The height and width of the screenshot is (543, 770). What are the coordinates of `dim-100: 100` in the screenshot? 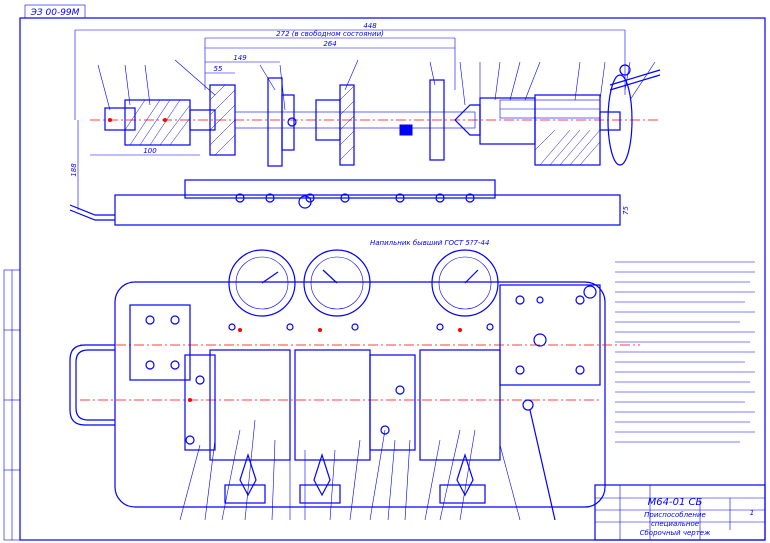 It's located at (150, 151).